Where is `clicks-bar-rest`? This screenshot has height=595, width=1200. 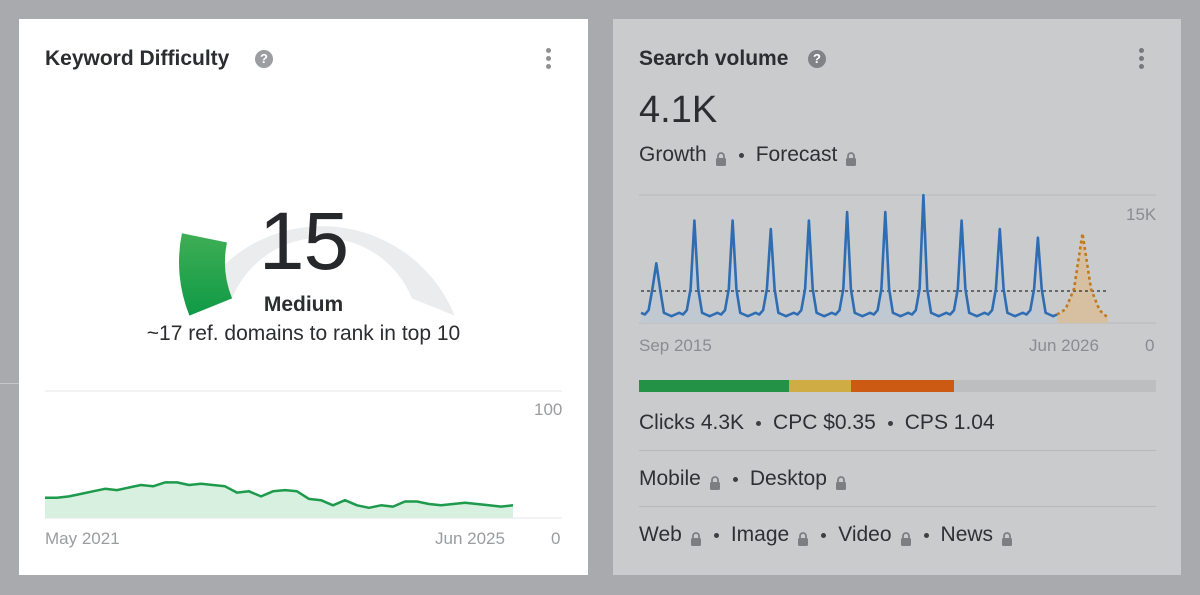
clicks-bar-rest is located at coordinates (1055, 386).